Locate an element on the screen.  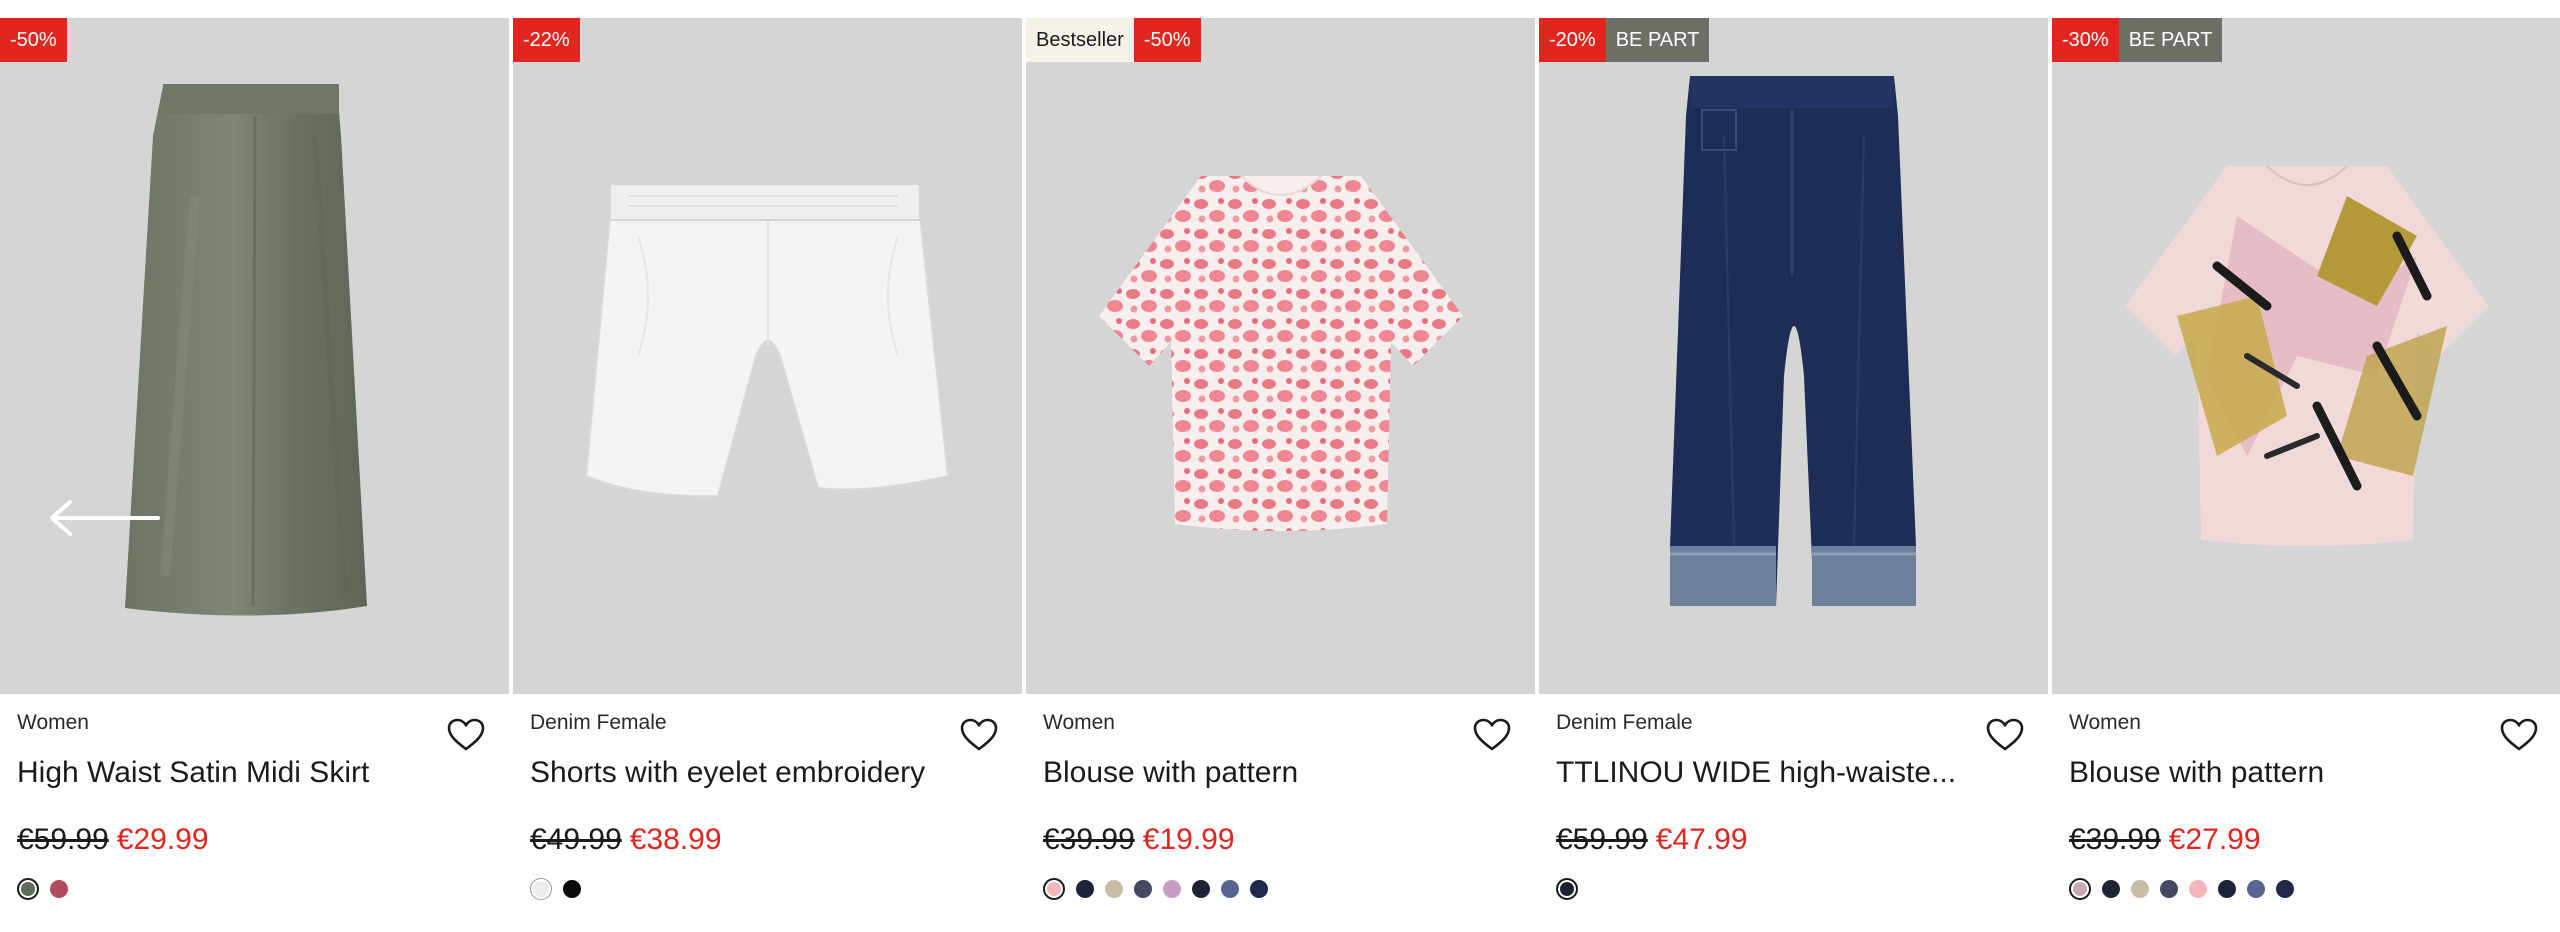
sale-price: €29.99 is located at coordinates (162, 839).